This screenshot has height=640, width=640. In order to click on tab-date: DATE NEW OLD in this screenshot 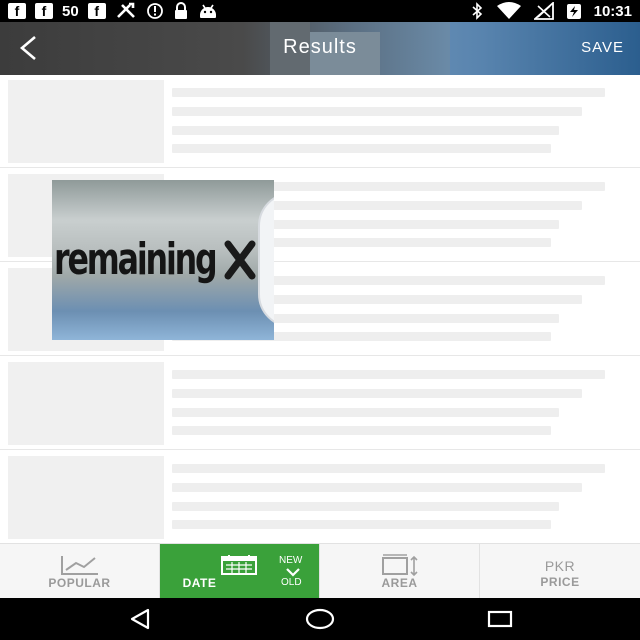, I will do `click(240, 571)`.